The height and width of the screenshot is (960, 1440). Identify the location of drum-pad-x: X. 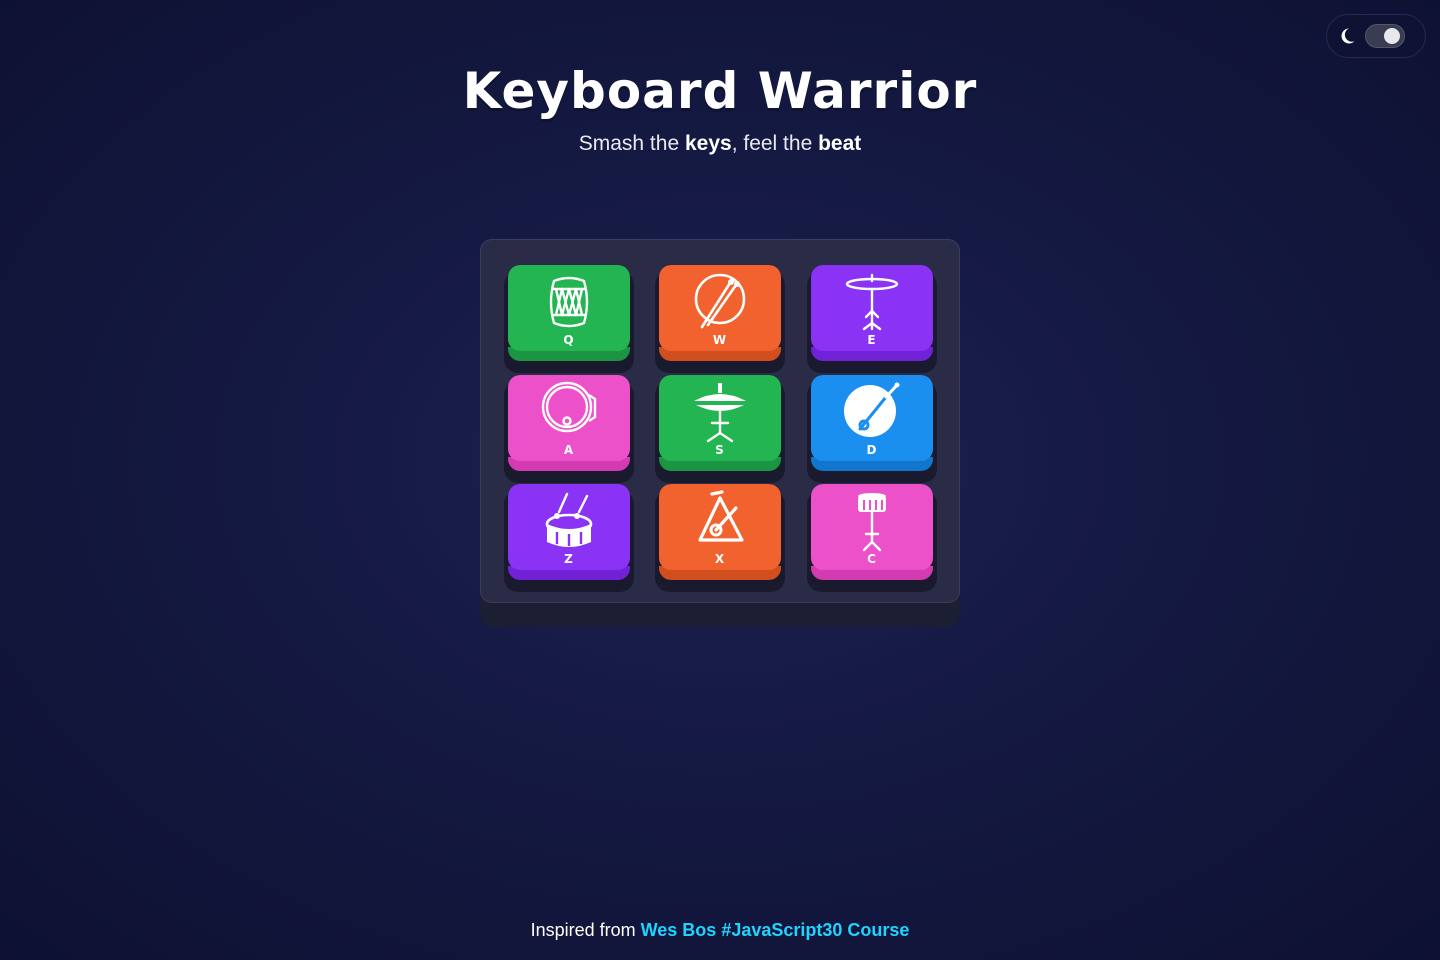
(720, 538).